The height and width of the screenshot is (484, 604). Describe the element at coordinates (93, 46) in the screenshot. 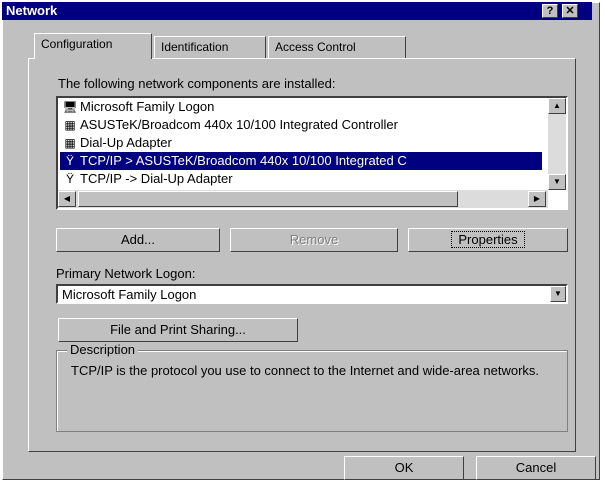

I see `tab-configuration: Configuration` at that location.